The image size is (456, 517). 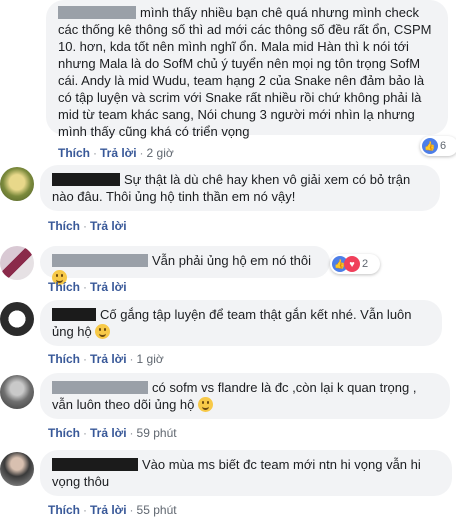 I want to click on reaction-count: 6, so click(x=443, y=146).